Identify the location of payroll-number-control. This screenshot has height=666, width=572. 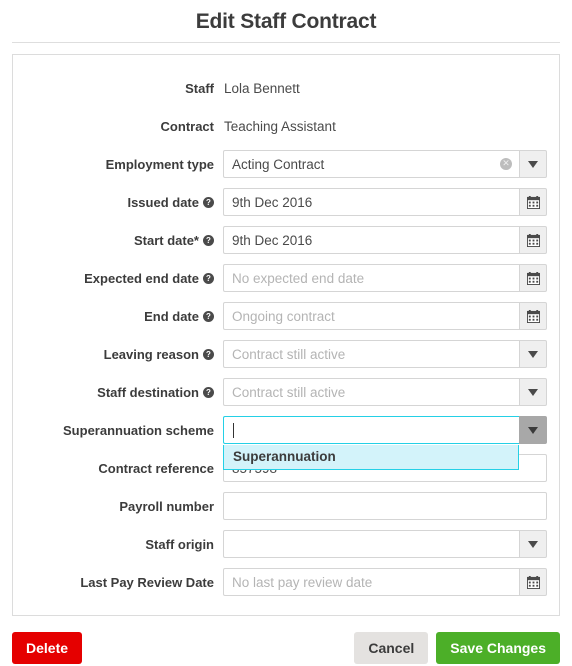
(385, 506).